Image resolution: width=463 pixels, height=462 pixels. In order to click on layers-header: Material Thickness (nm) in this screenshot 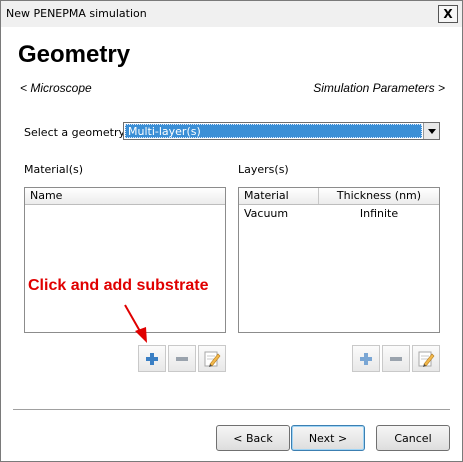, I will do `click(339, 196)`.